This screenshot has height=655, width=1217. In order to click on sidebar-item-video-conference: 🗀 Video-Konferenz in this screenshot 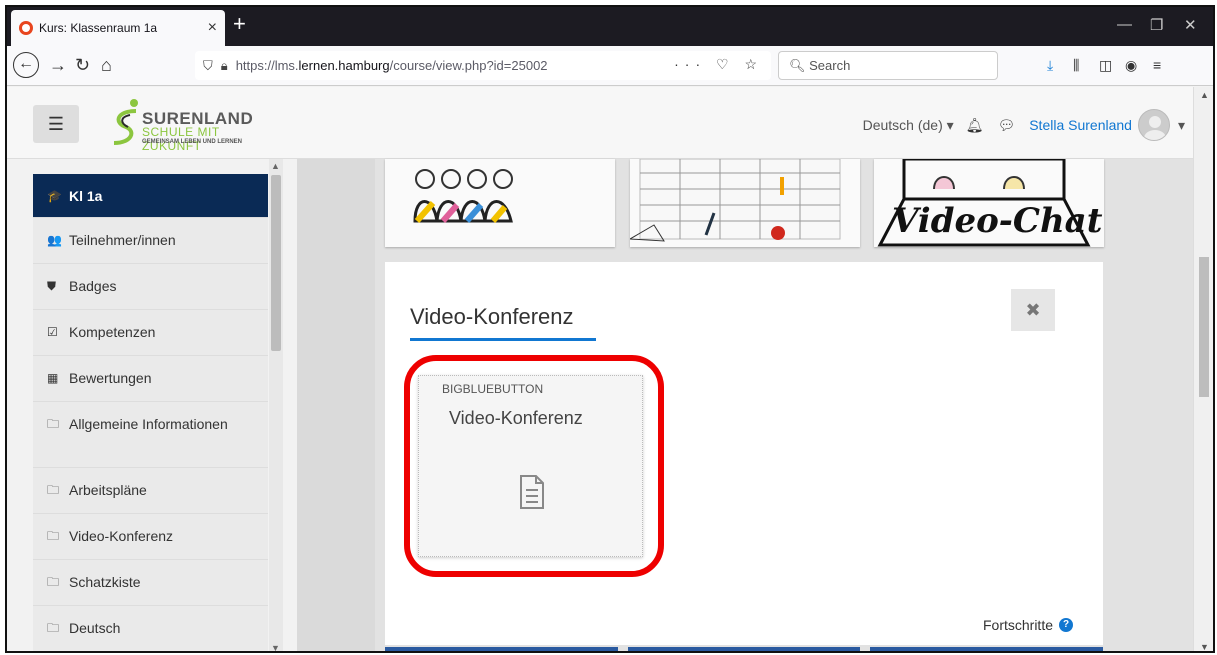, I will do `click(150, 537)`.